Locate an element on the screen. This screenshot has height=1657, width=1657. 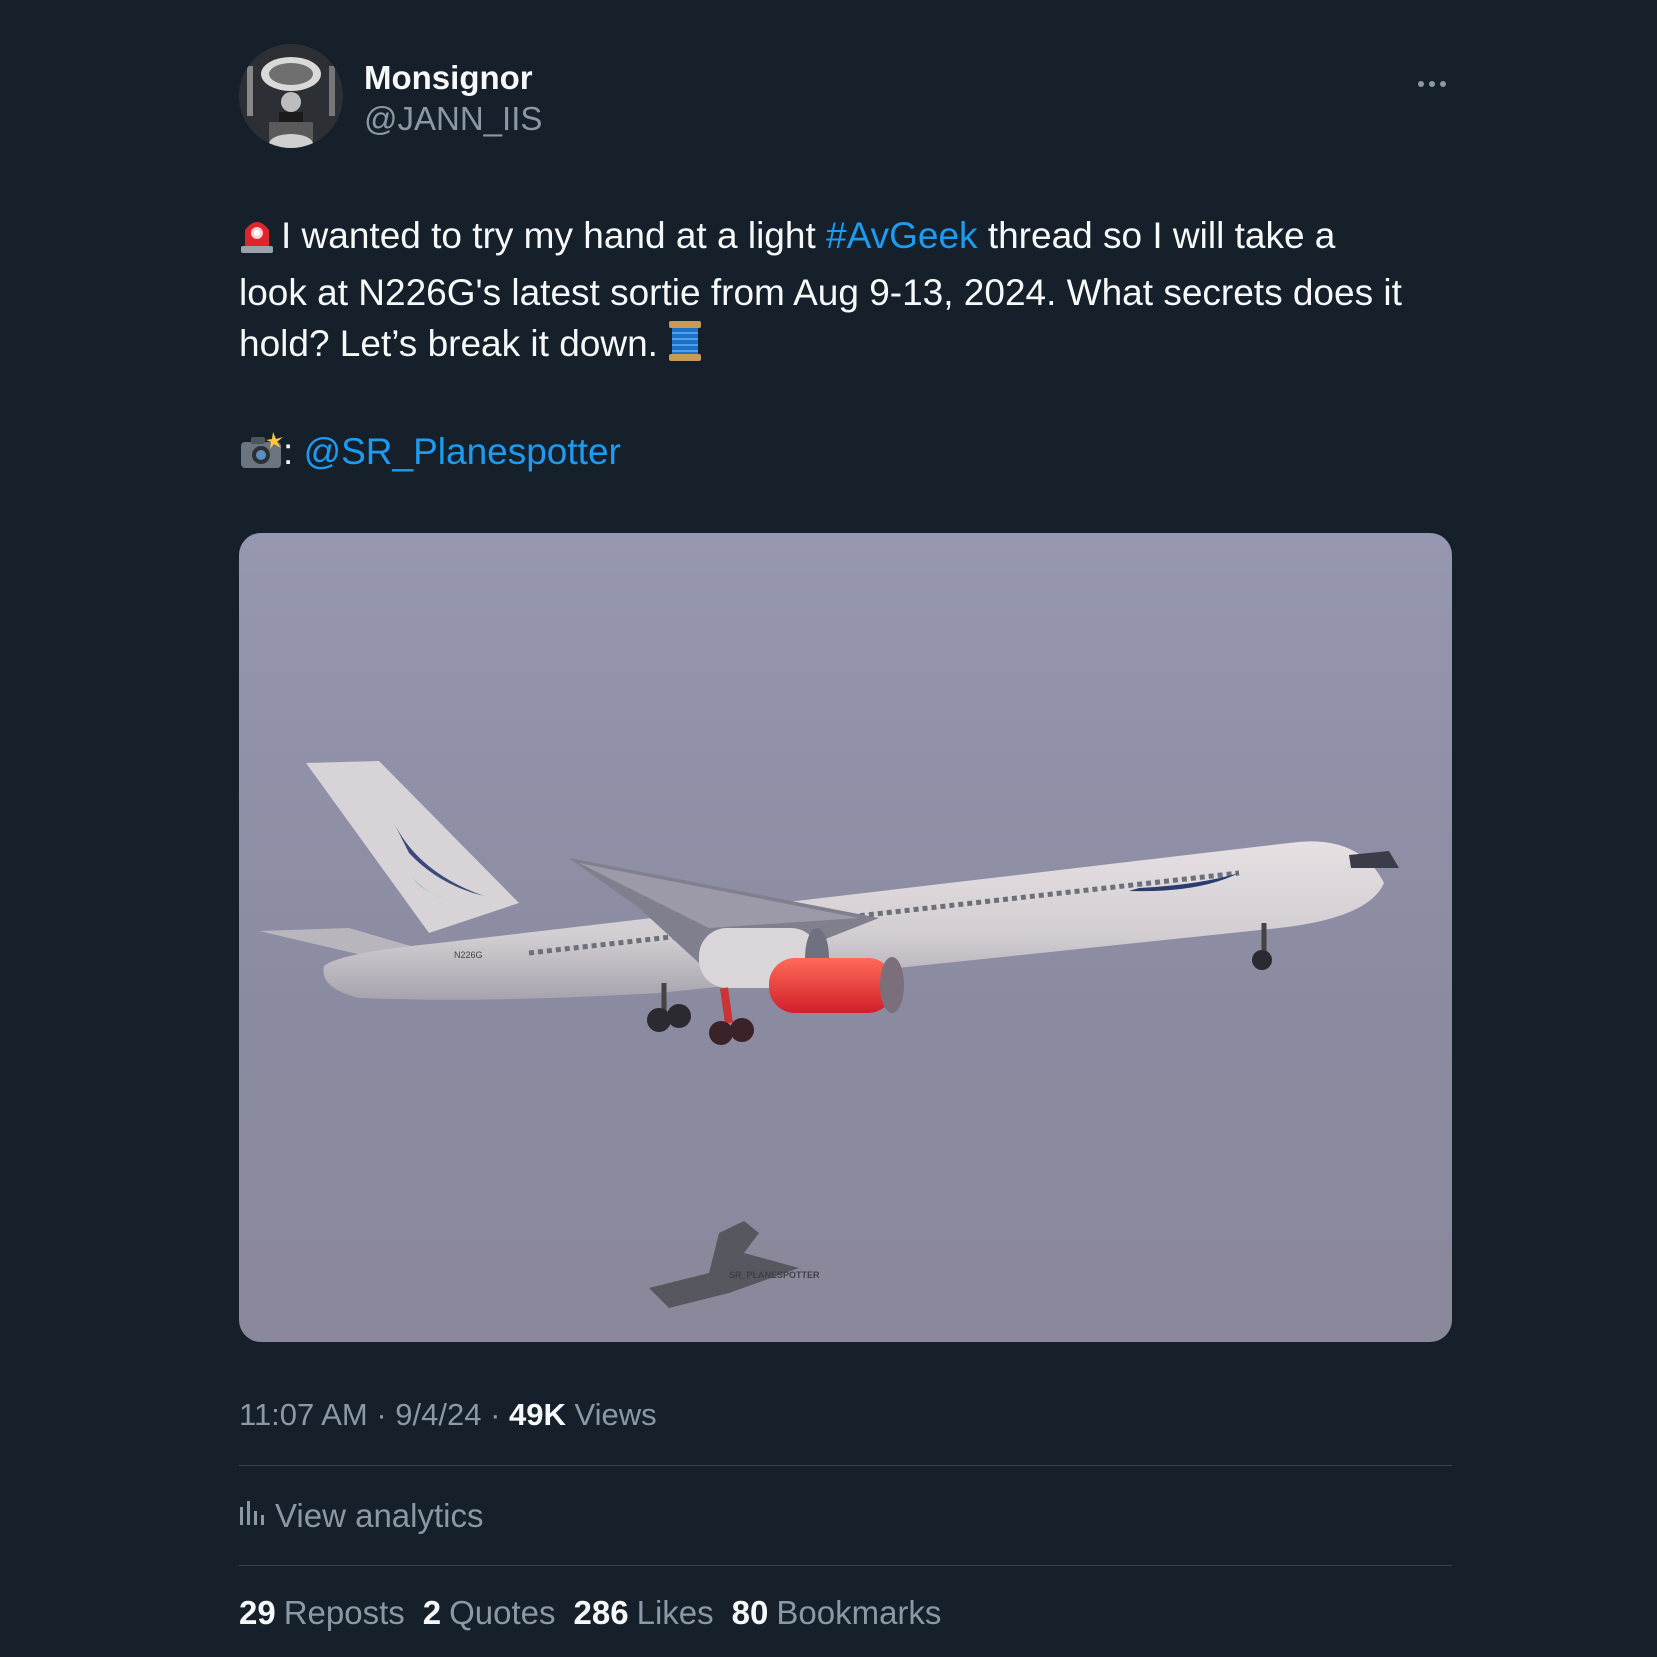
aircraft-tail is located at coordinates (412, 847).